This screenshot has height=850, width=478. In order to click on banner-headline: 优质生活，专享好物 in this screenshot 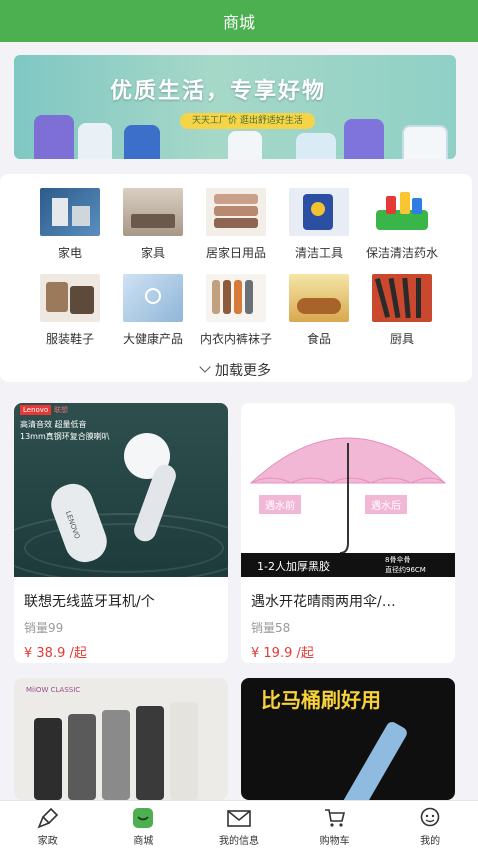, I will do `click(218, 91)`.